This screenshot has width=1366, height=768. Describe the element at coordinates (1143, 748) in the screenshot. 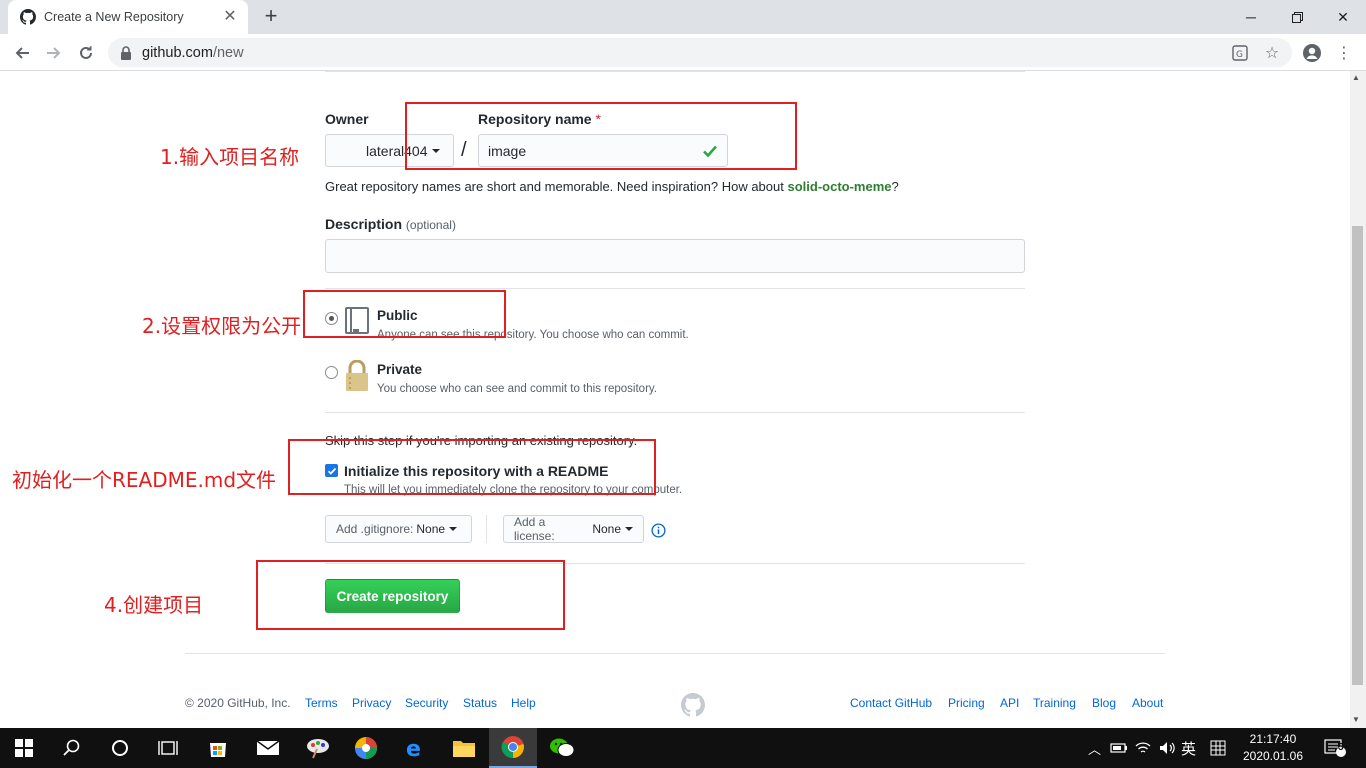

I see `wifi-icon` at that location.